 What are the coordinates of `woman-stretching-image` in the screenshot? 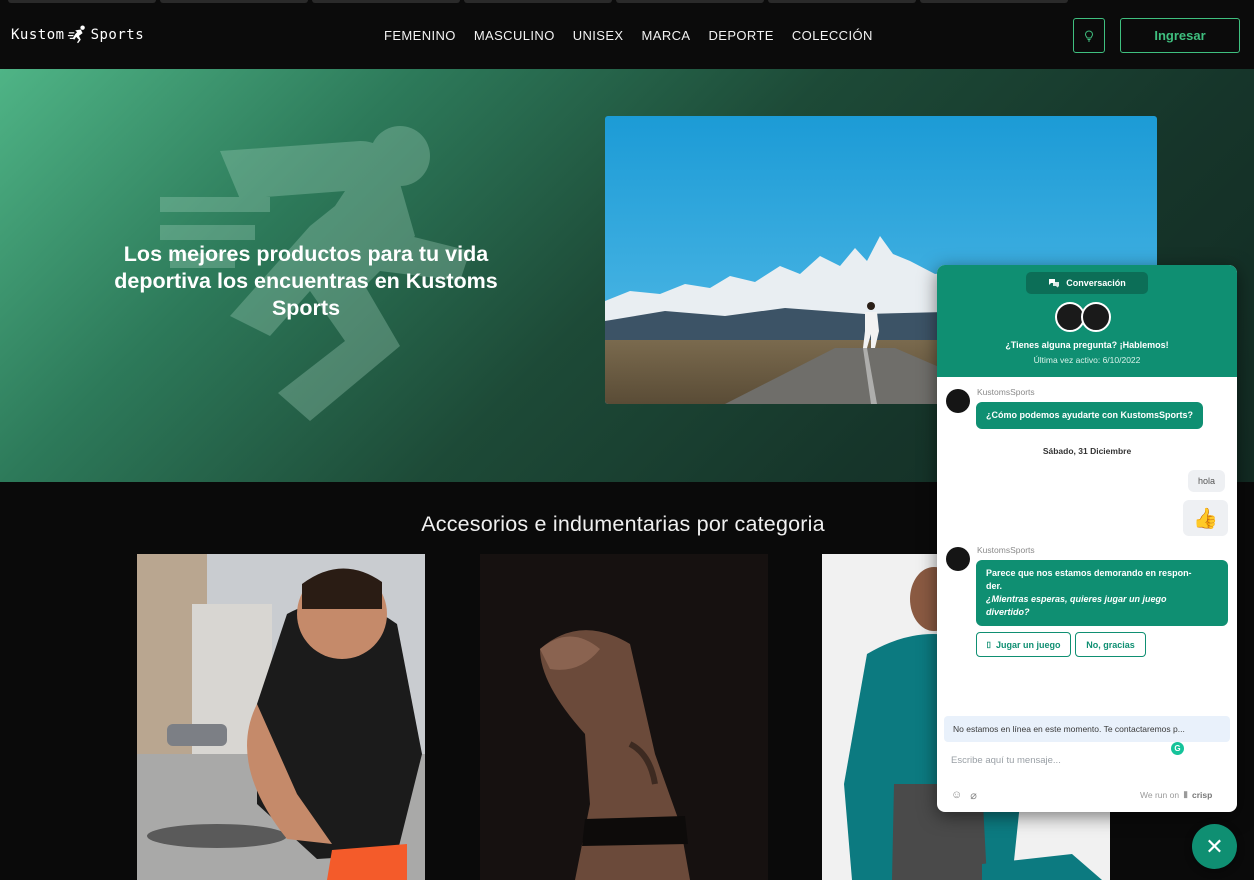 It's located at (624, 717).